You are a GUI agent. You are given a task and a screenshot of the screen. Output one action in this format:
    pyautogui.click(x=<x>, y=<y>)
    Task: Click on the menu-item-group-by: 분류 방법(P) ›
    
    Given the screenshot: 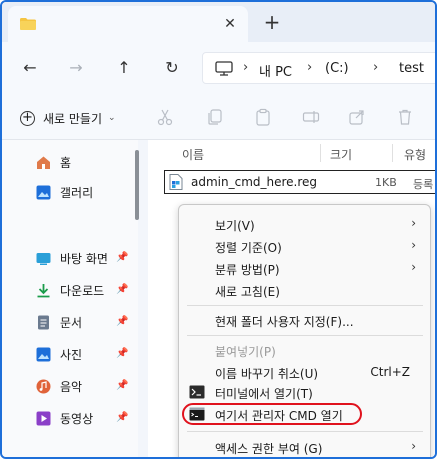 What is the action you would take?
    pyautogui.click(x=304, y=268)
    